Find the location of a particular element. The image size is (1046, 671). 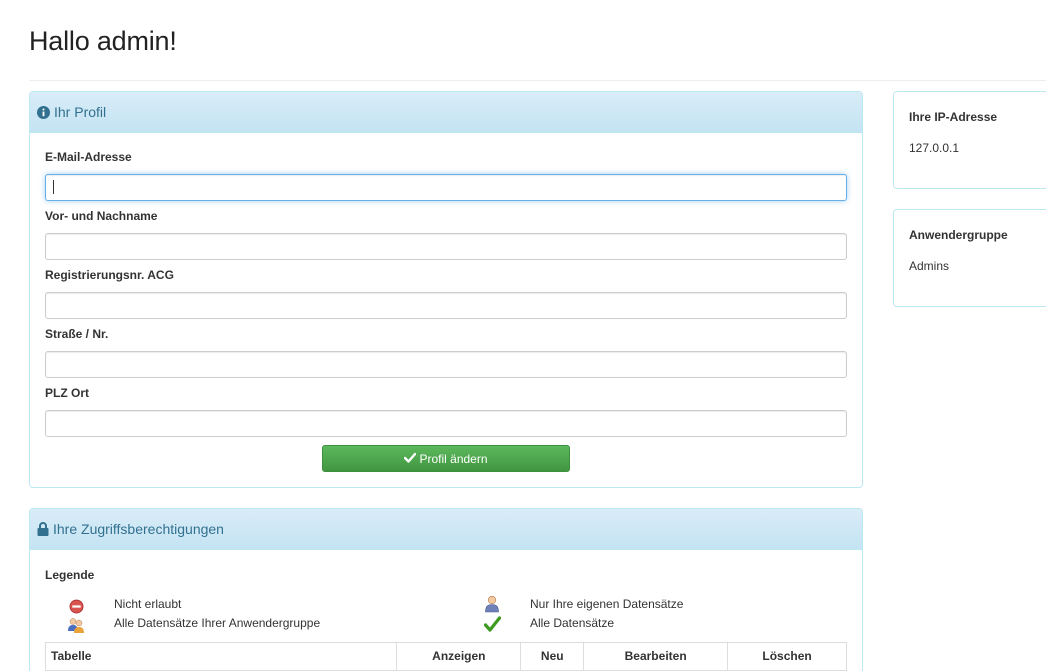

legend-item-own-records: Nur Ihre eigenen Datensätze is located at coordinates (606, 604).